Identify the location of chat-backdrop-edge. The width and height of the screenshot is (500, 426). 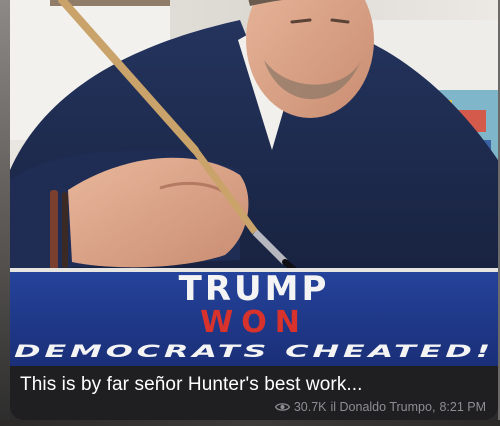
(5, 213).